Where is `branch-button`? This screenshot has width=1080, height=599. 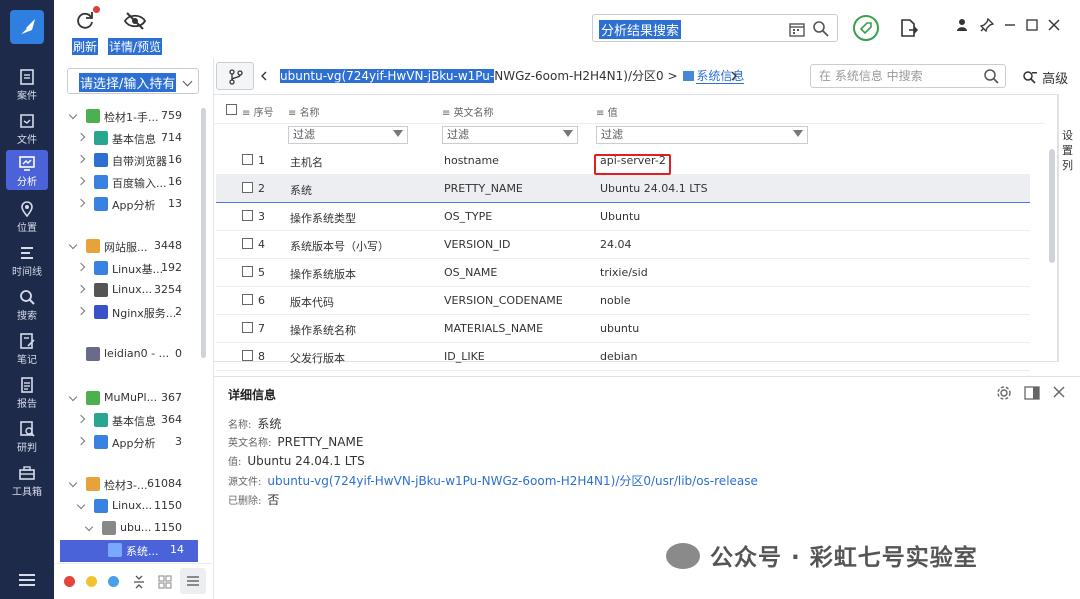 branch-button is located at coordinates (235, 76).